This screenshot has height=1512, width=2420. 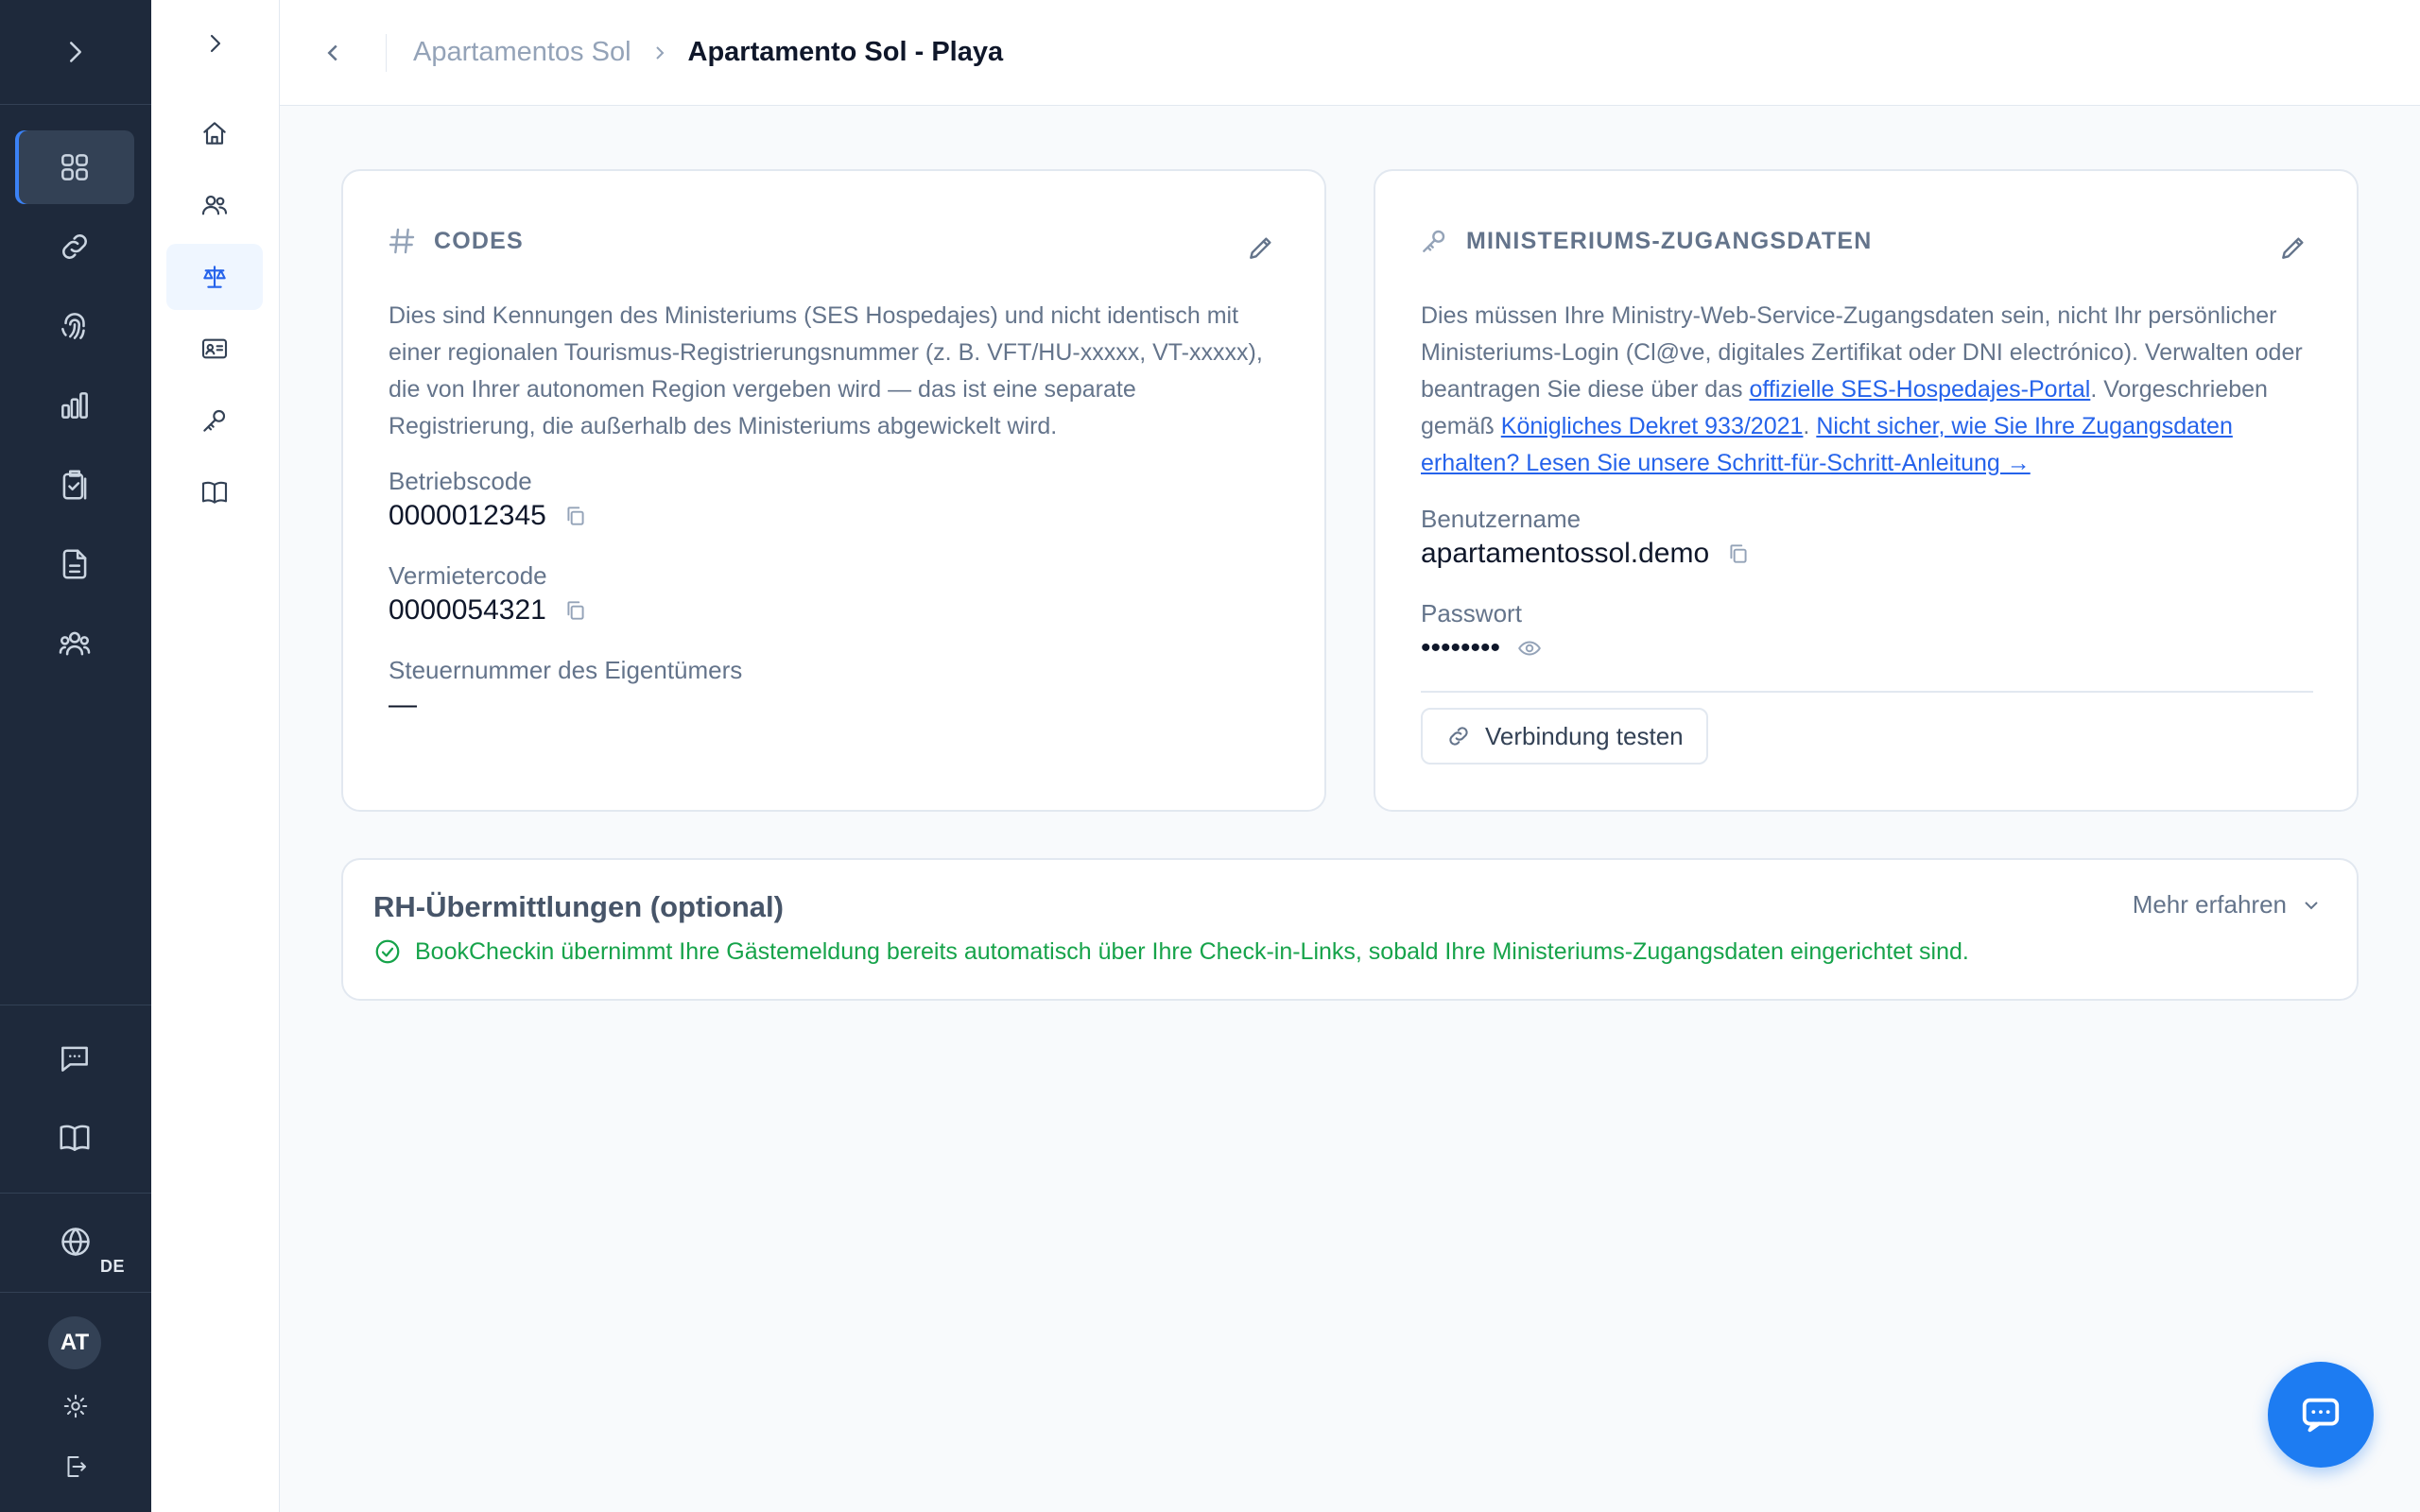 I want to click on subnav-item-legal, so click(x=214, y=277).